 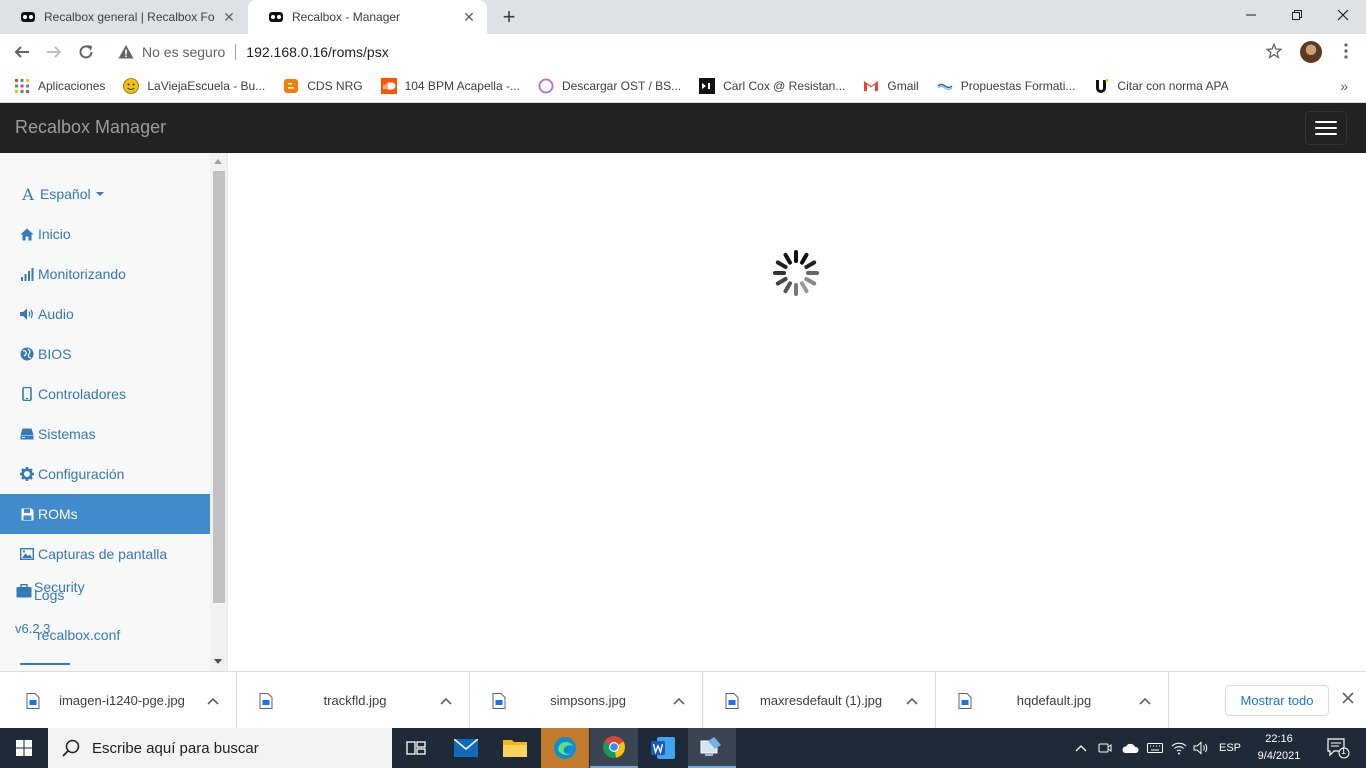 I want to click on download-item: maxresdefault (1).jpg, so click(x=819, y=700).